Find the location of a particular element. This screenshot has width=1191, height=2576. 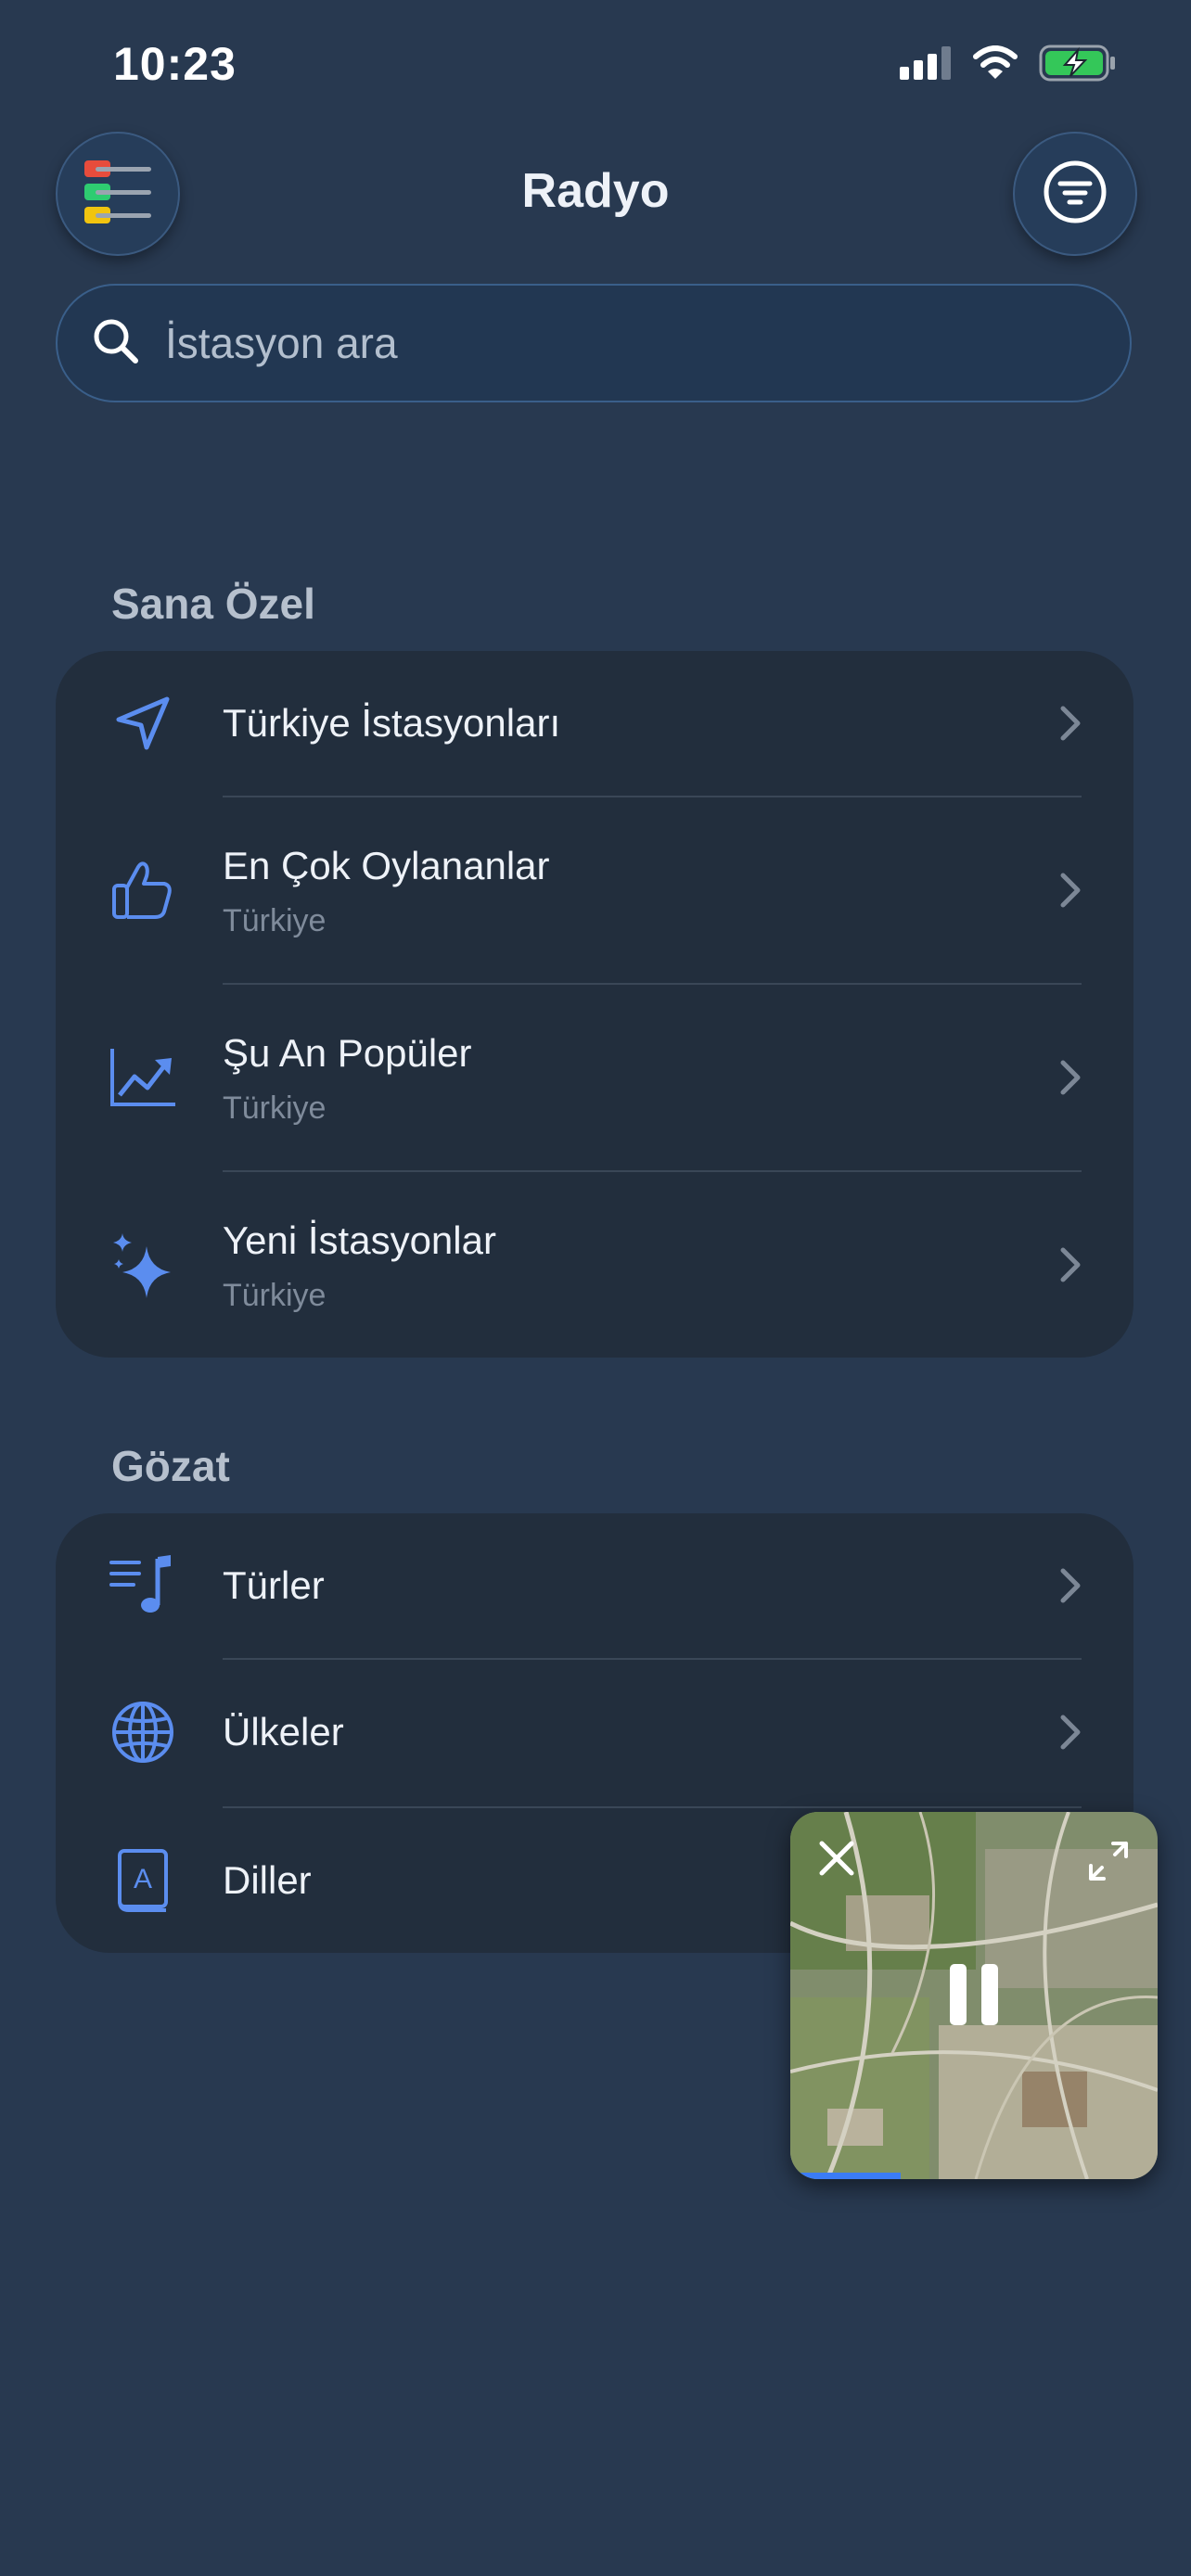

mini-player is located at coordinates (974, 1995).